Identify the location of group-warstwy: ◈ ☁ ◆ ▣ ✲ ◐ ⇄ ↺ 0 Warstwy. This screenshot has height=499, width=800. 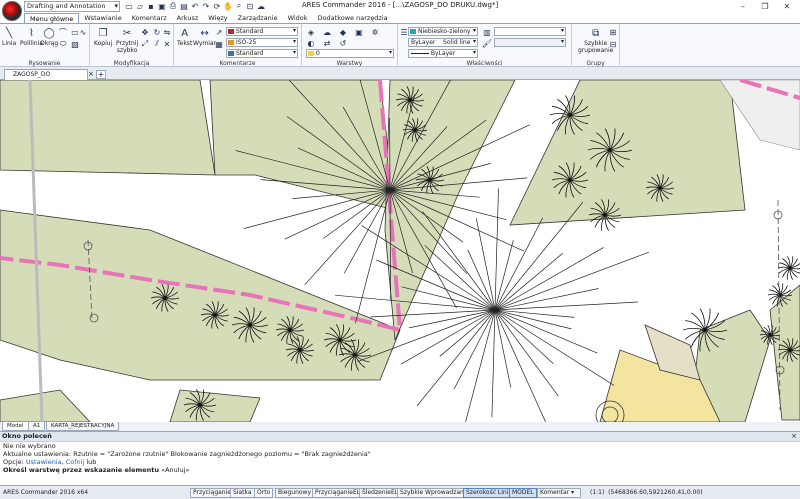
(350, 46).